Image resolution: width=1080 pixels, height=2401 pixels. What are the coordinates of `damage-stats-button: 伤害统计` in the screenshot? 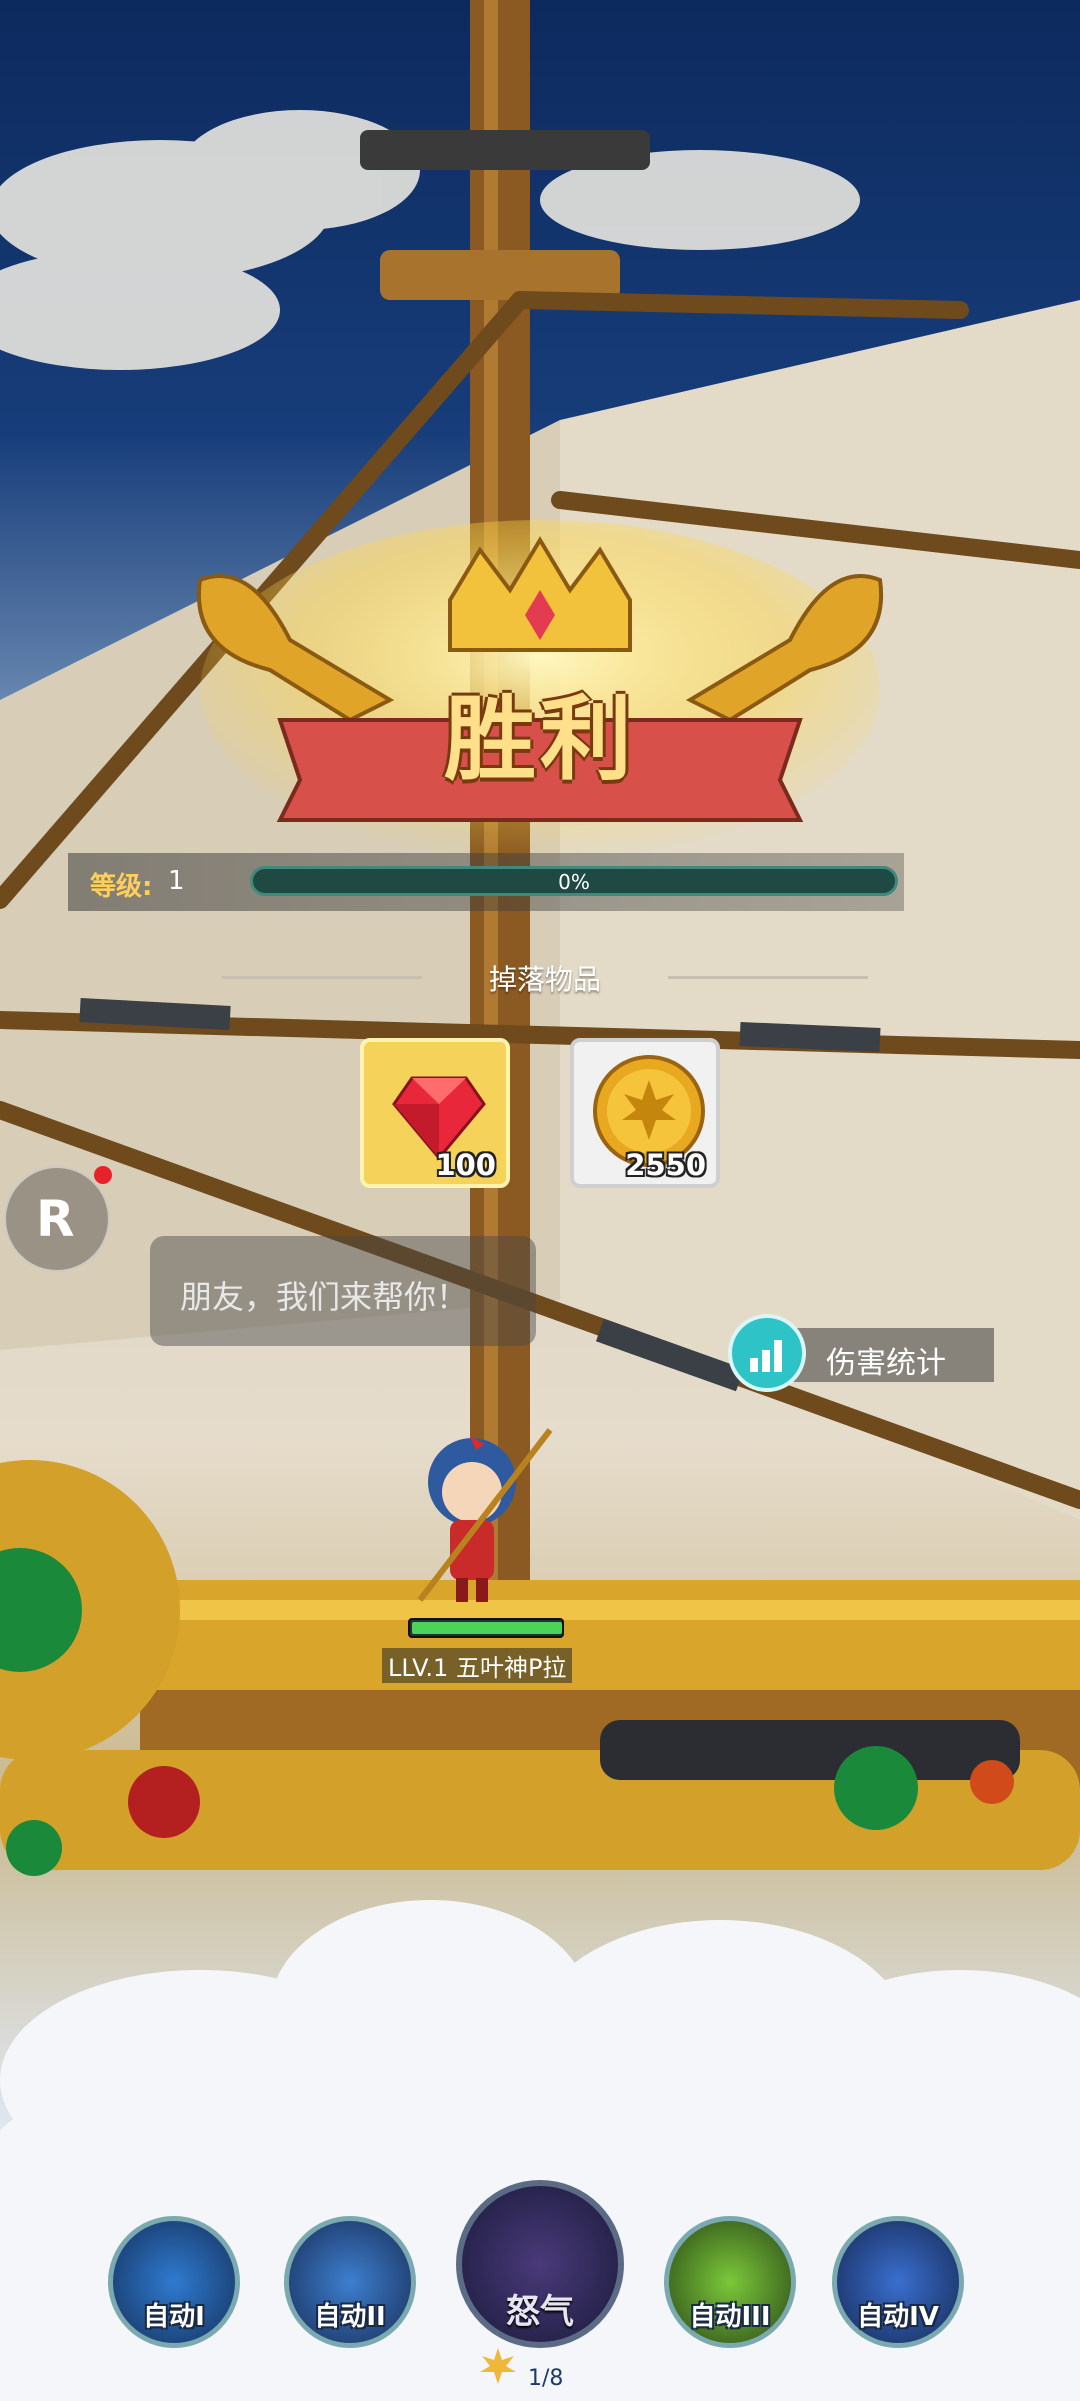 It's located at (861, 1353).